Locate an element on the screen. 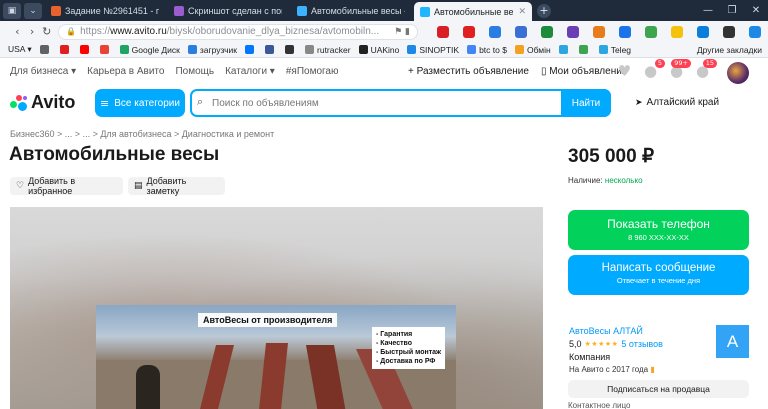 This screenshot has width=768, height=409. topnav-link: #яПомогаю is located at coordinates (312, 71).